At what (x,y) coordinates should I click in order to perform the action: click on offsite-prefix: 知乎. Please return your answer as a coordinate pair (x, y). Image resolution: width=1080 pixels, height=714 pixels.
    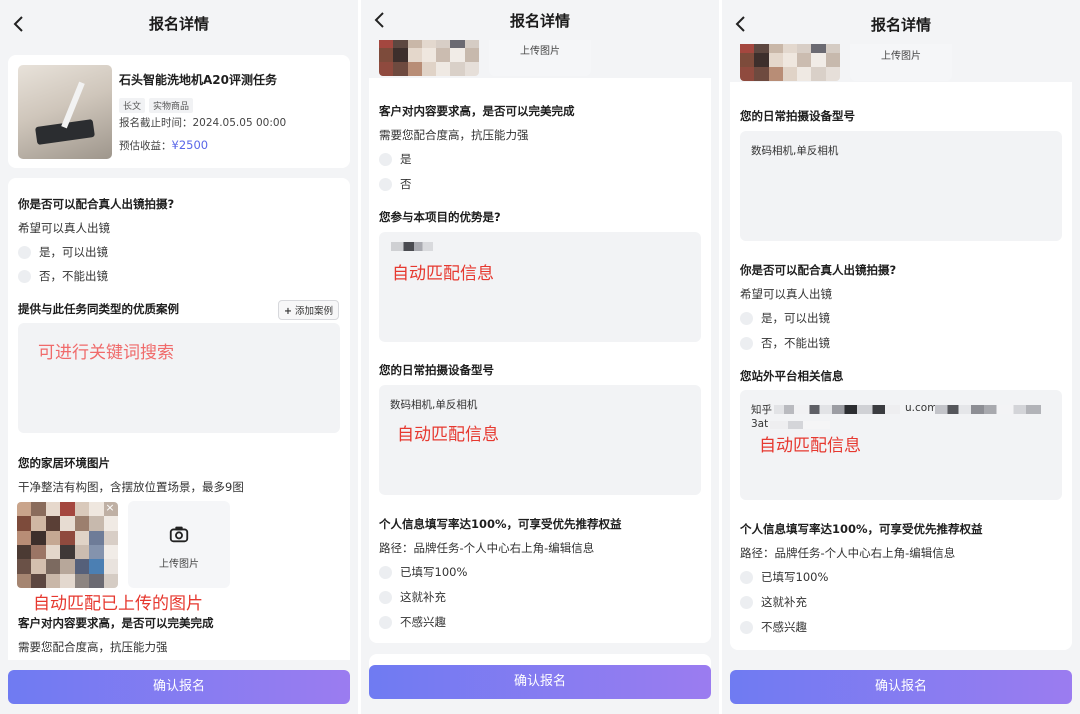
    Looking at the image, I should click on (761, 410).